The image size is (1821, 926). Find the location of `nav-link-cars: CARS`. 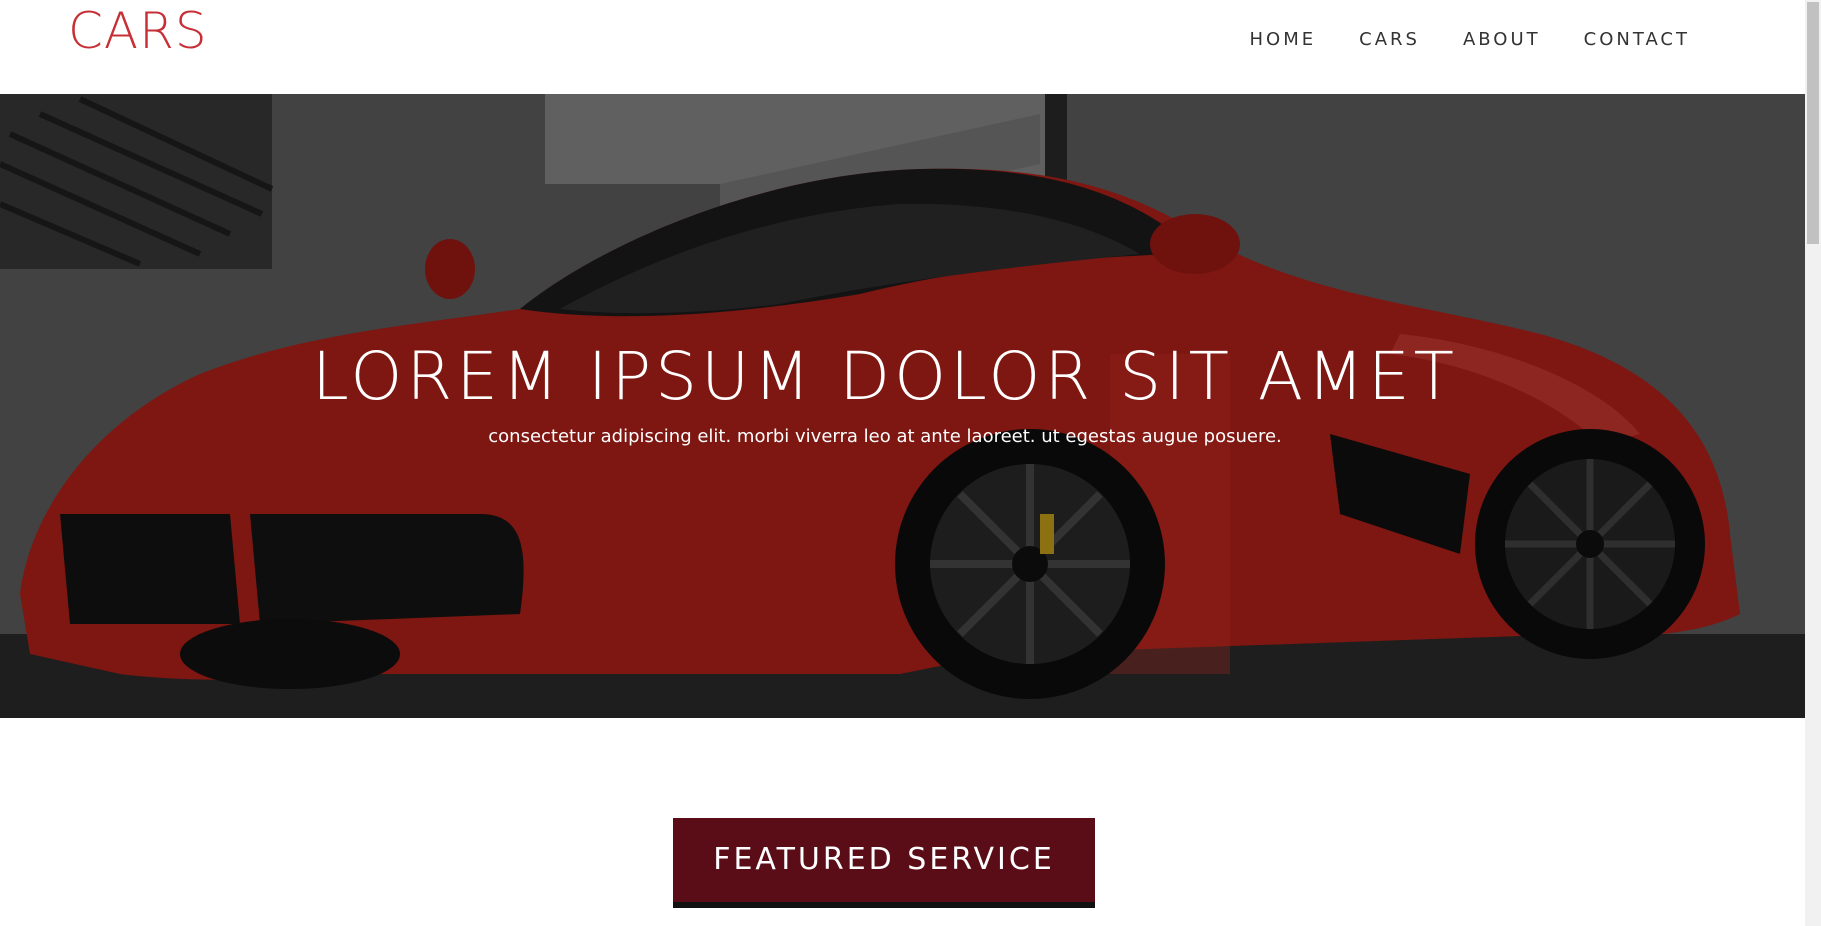

nav-link-cars: CARS is located at coordinates (1389, 39).